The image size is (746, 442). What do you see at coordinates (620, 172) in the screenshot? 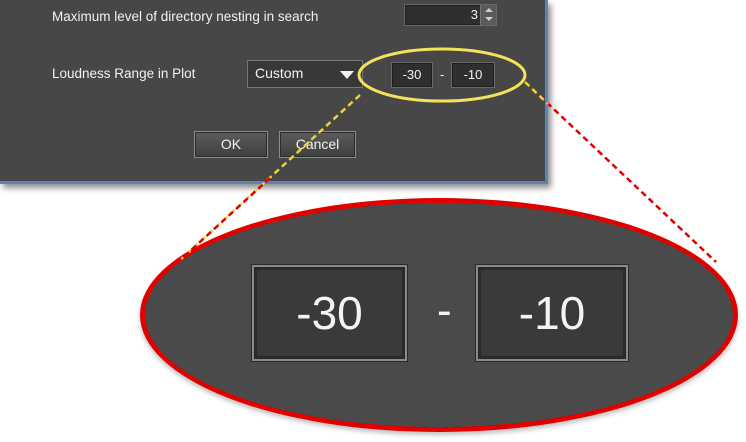
I see `connector-line-right` at bounding box center [620, 172].